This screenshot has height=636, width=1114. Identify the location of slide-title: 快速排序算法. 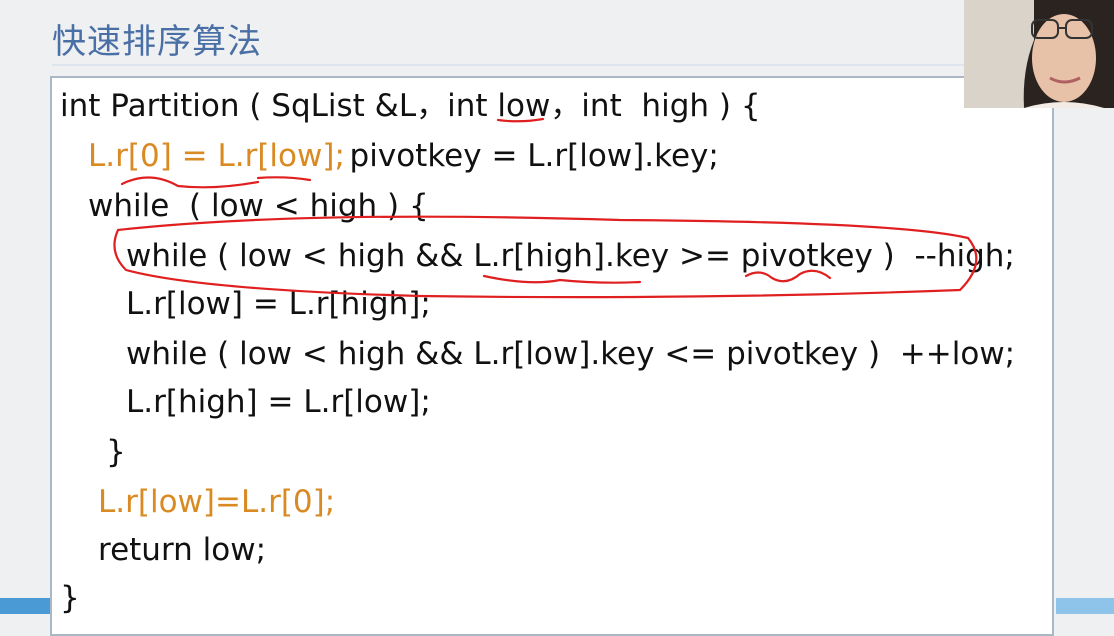
(157, 42).